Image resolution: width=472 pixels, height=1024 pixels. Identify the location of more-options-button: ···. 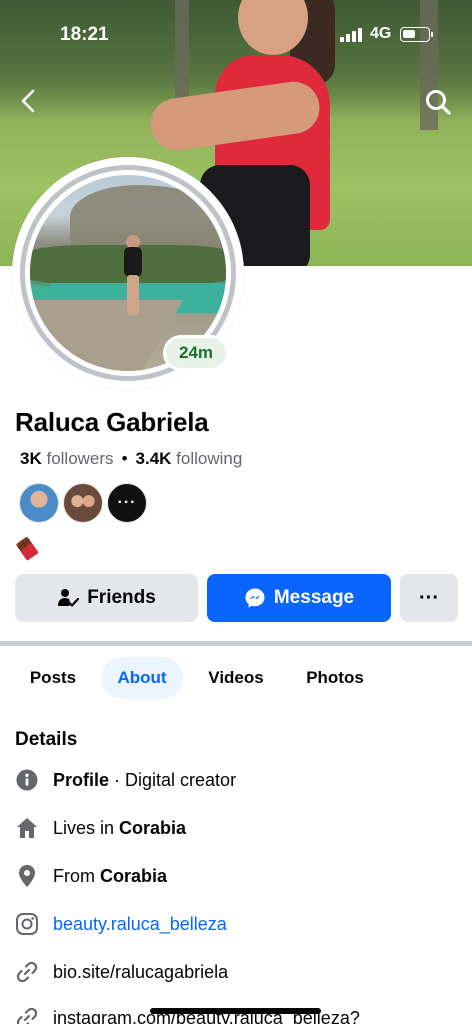
(429, 598).